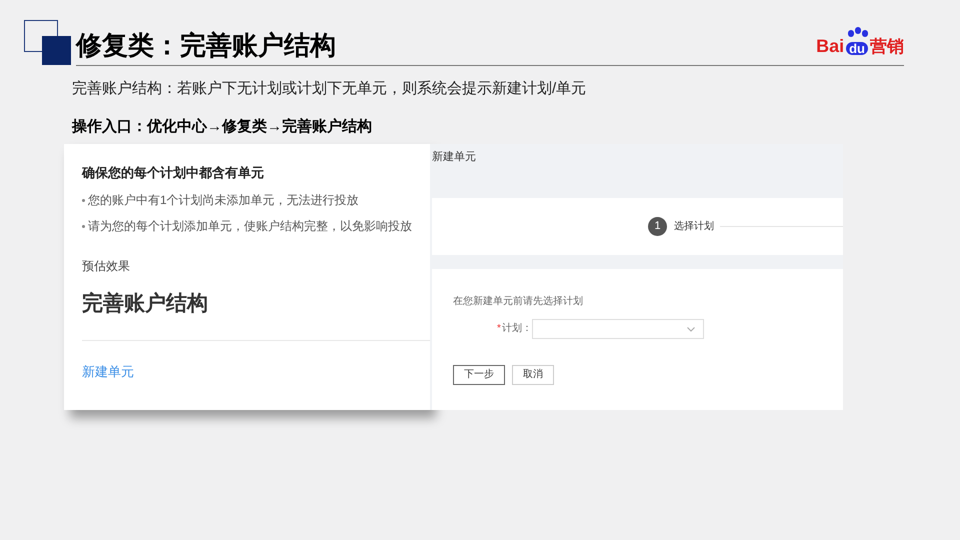 This screenshot has height=540, width=960. I want to click on bullet-text: 请为您的每个计划添加单元，使账户结构完整，以免影响投放, so click(250, 226).